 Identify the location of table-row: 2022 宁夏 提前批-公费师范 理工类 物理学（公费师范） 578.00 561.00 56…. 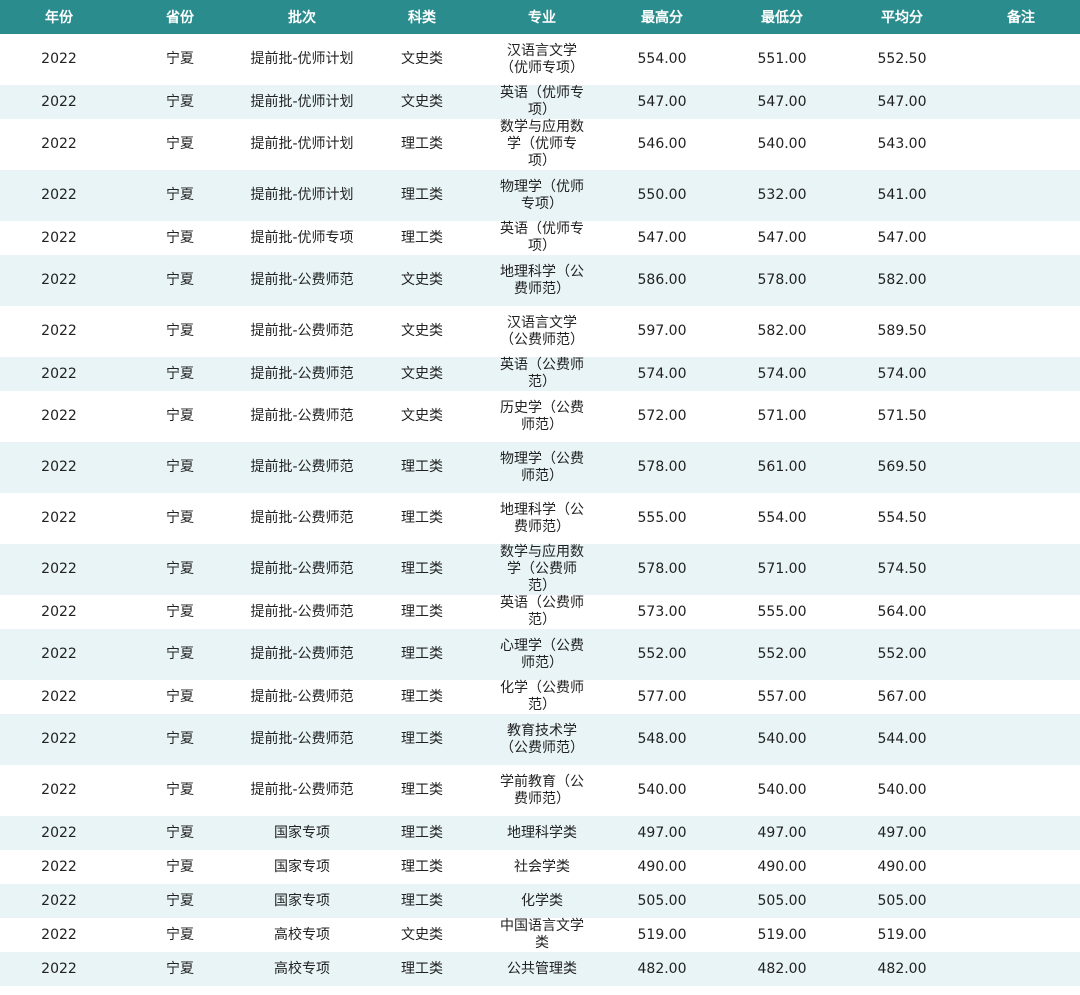
(540, 467).